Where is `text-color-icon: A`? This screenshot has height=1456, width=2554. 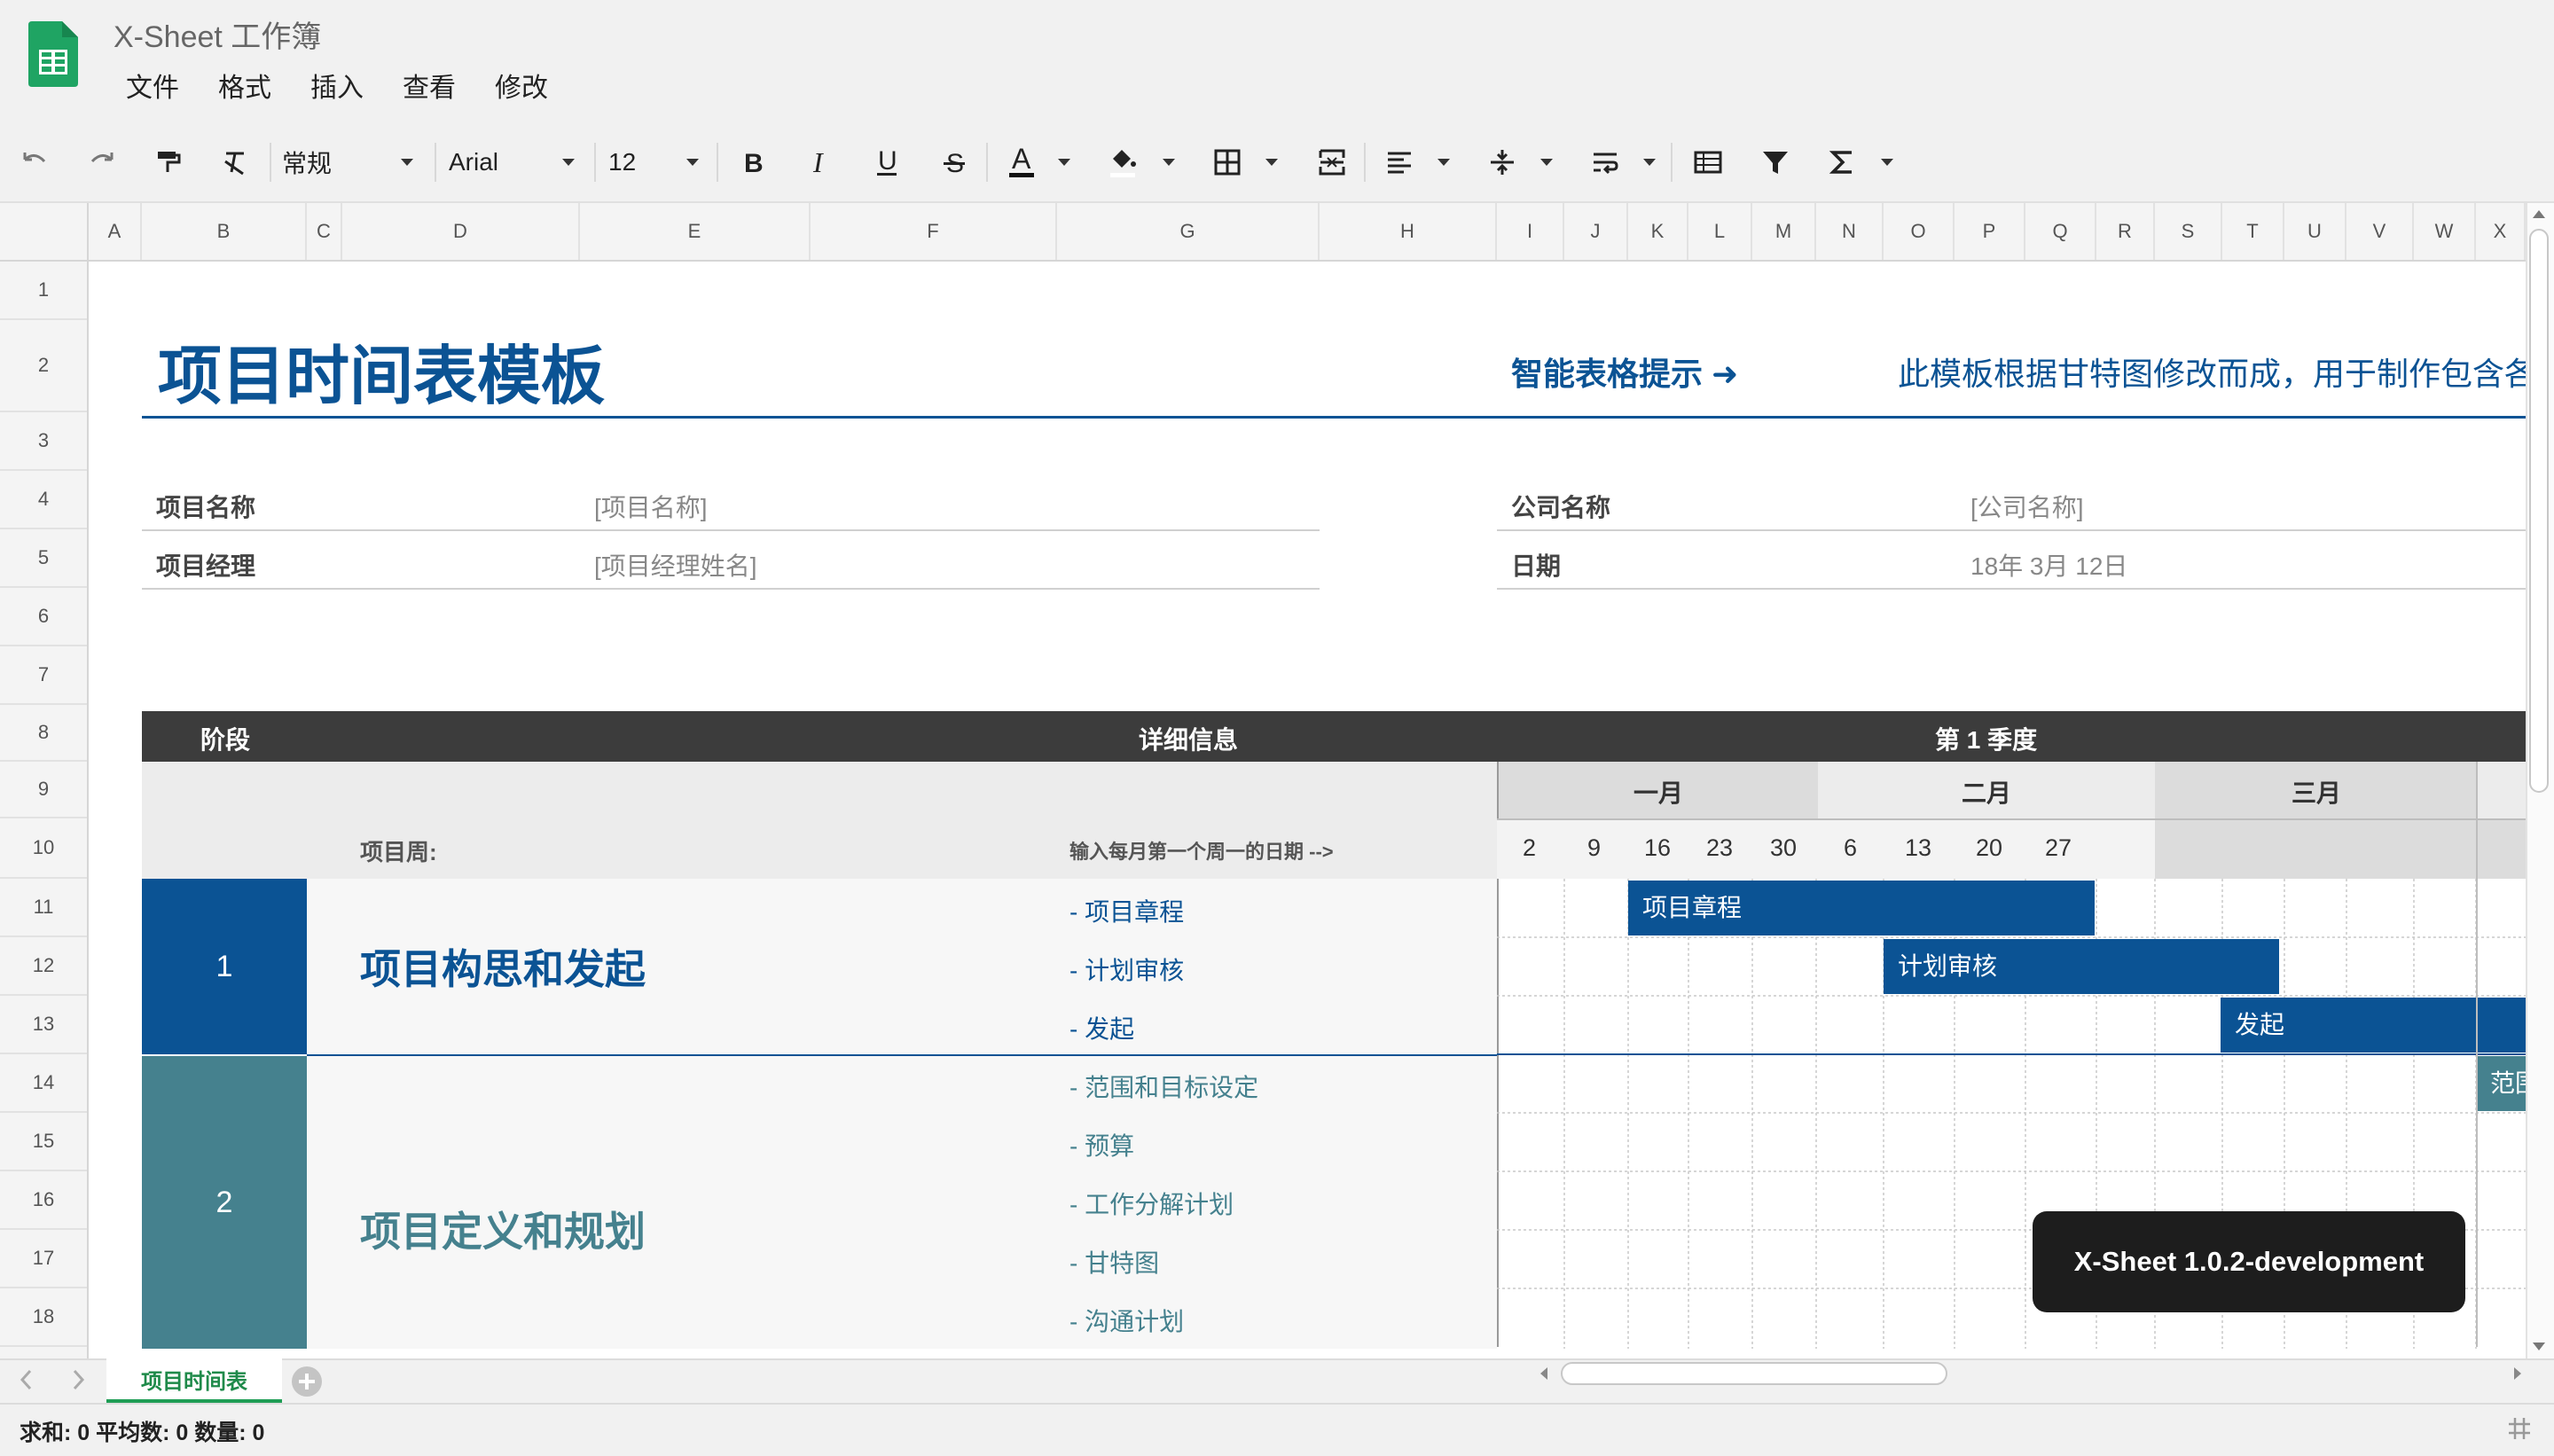
text-color-icon: A is located at coordinates (1021, 162).